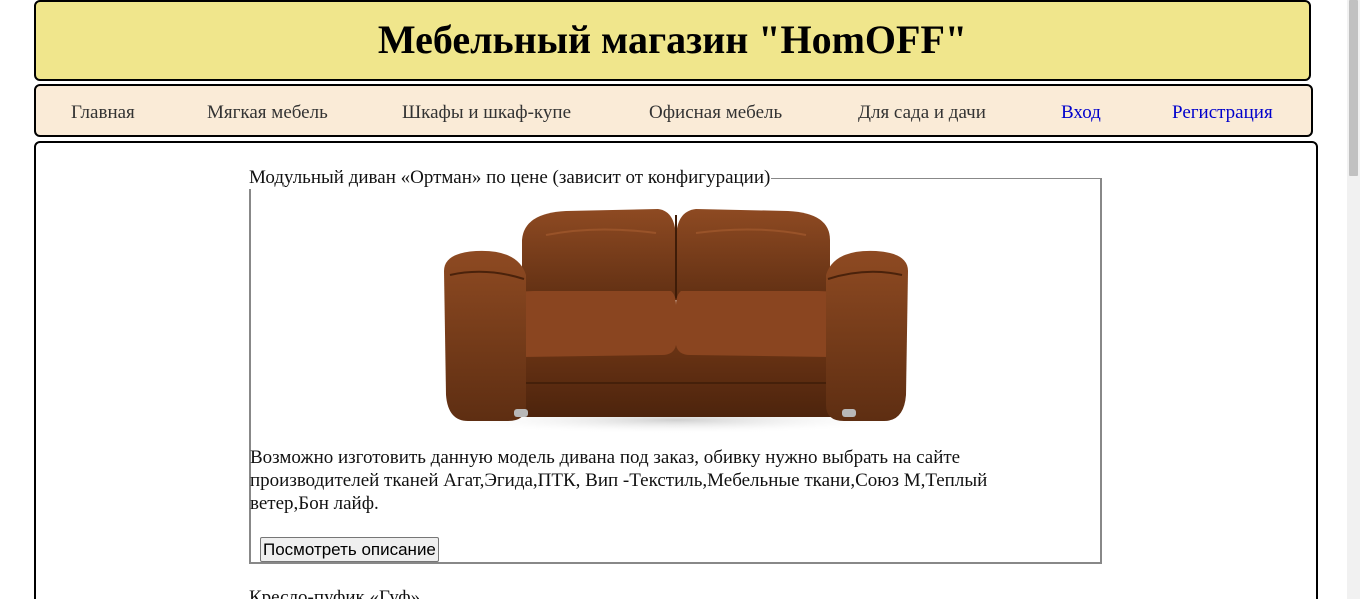  What do you see at coordinates (1353, 88) in the screenshot?
I see `scrollbar-thumb` at bounding box center [1353, 88].